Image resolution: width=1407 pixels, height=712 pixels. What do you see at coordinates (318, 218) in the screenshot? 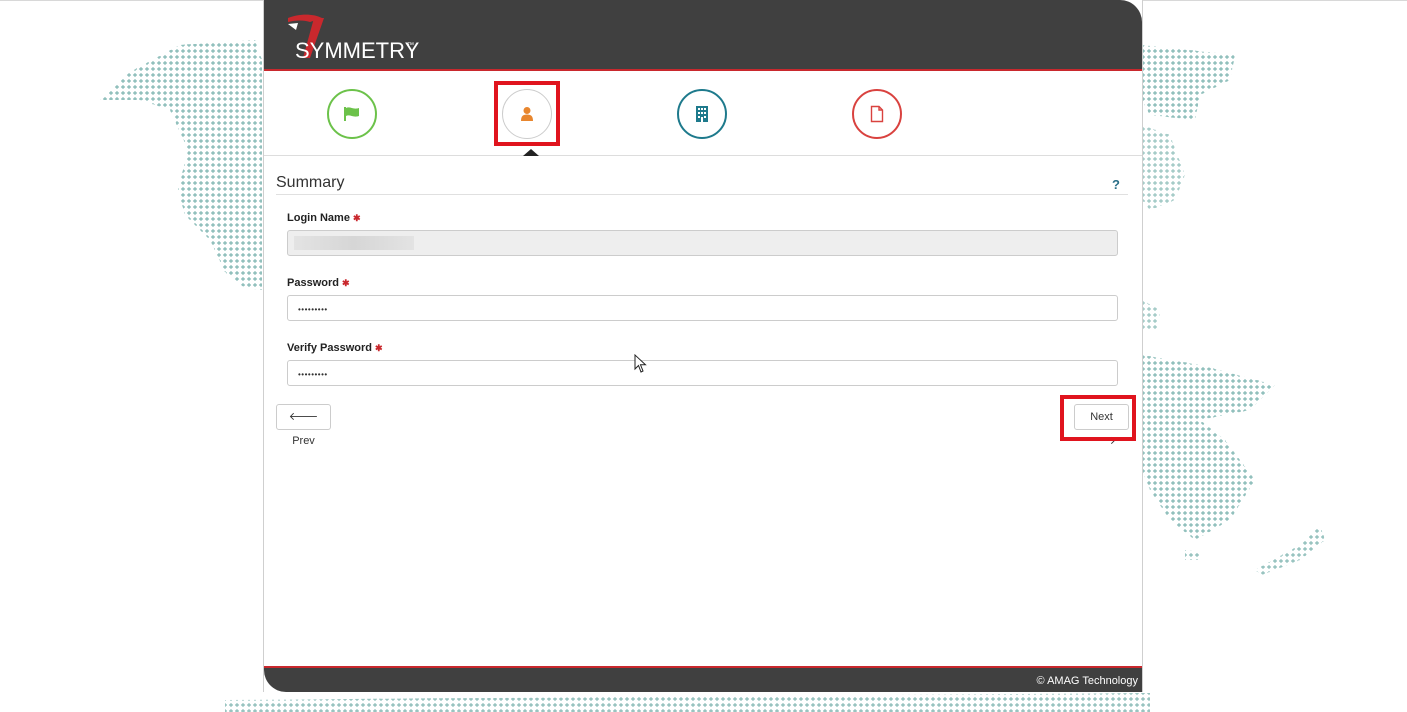
I see `login-name-label-text: Login Name` at bounding box center [318, 218].